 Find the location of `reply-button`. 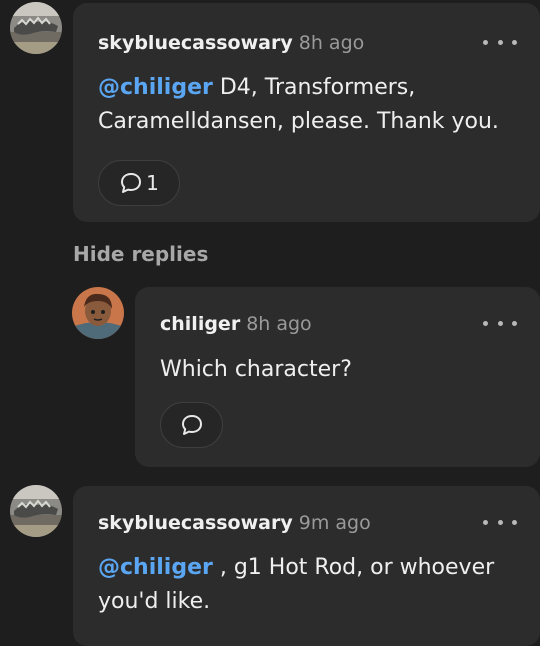

reply-button is located at coordinates (191, 425).